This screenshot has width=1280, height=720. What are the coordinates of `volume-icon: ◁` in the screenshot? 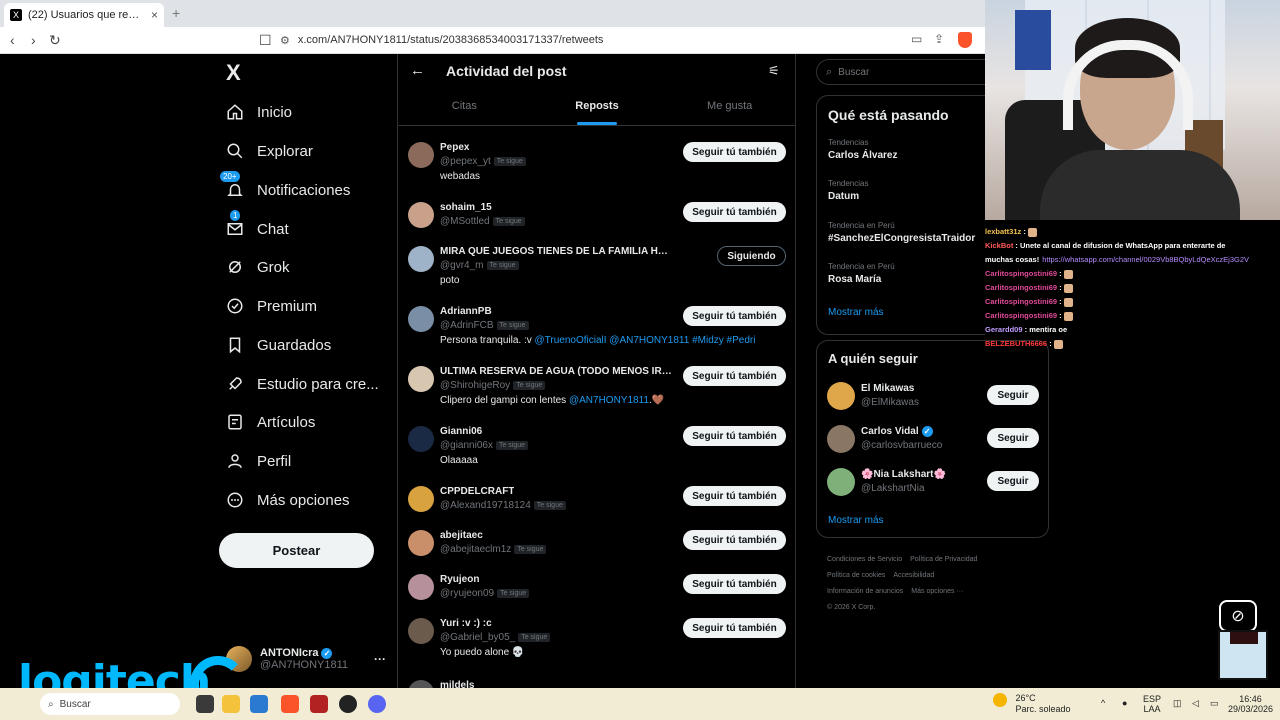 It's located at (1195, 703).